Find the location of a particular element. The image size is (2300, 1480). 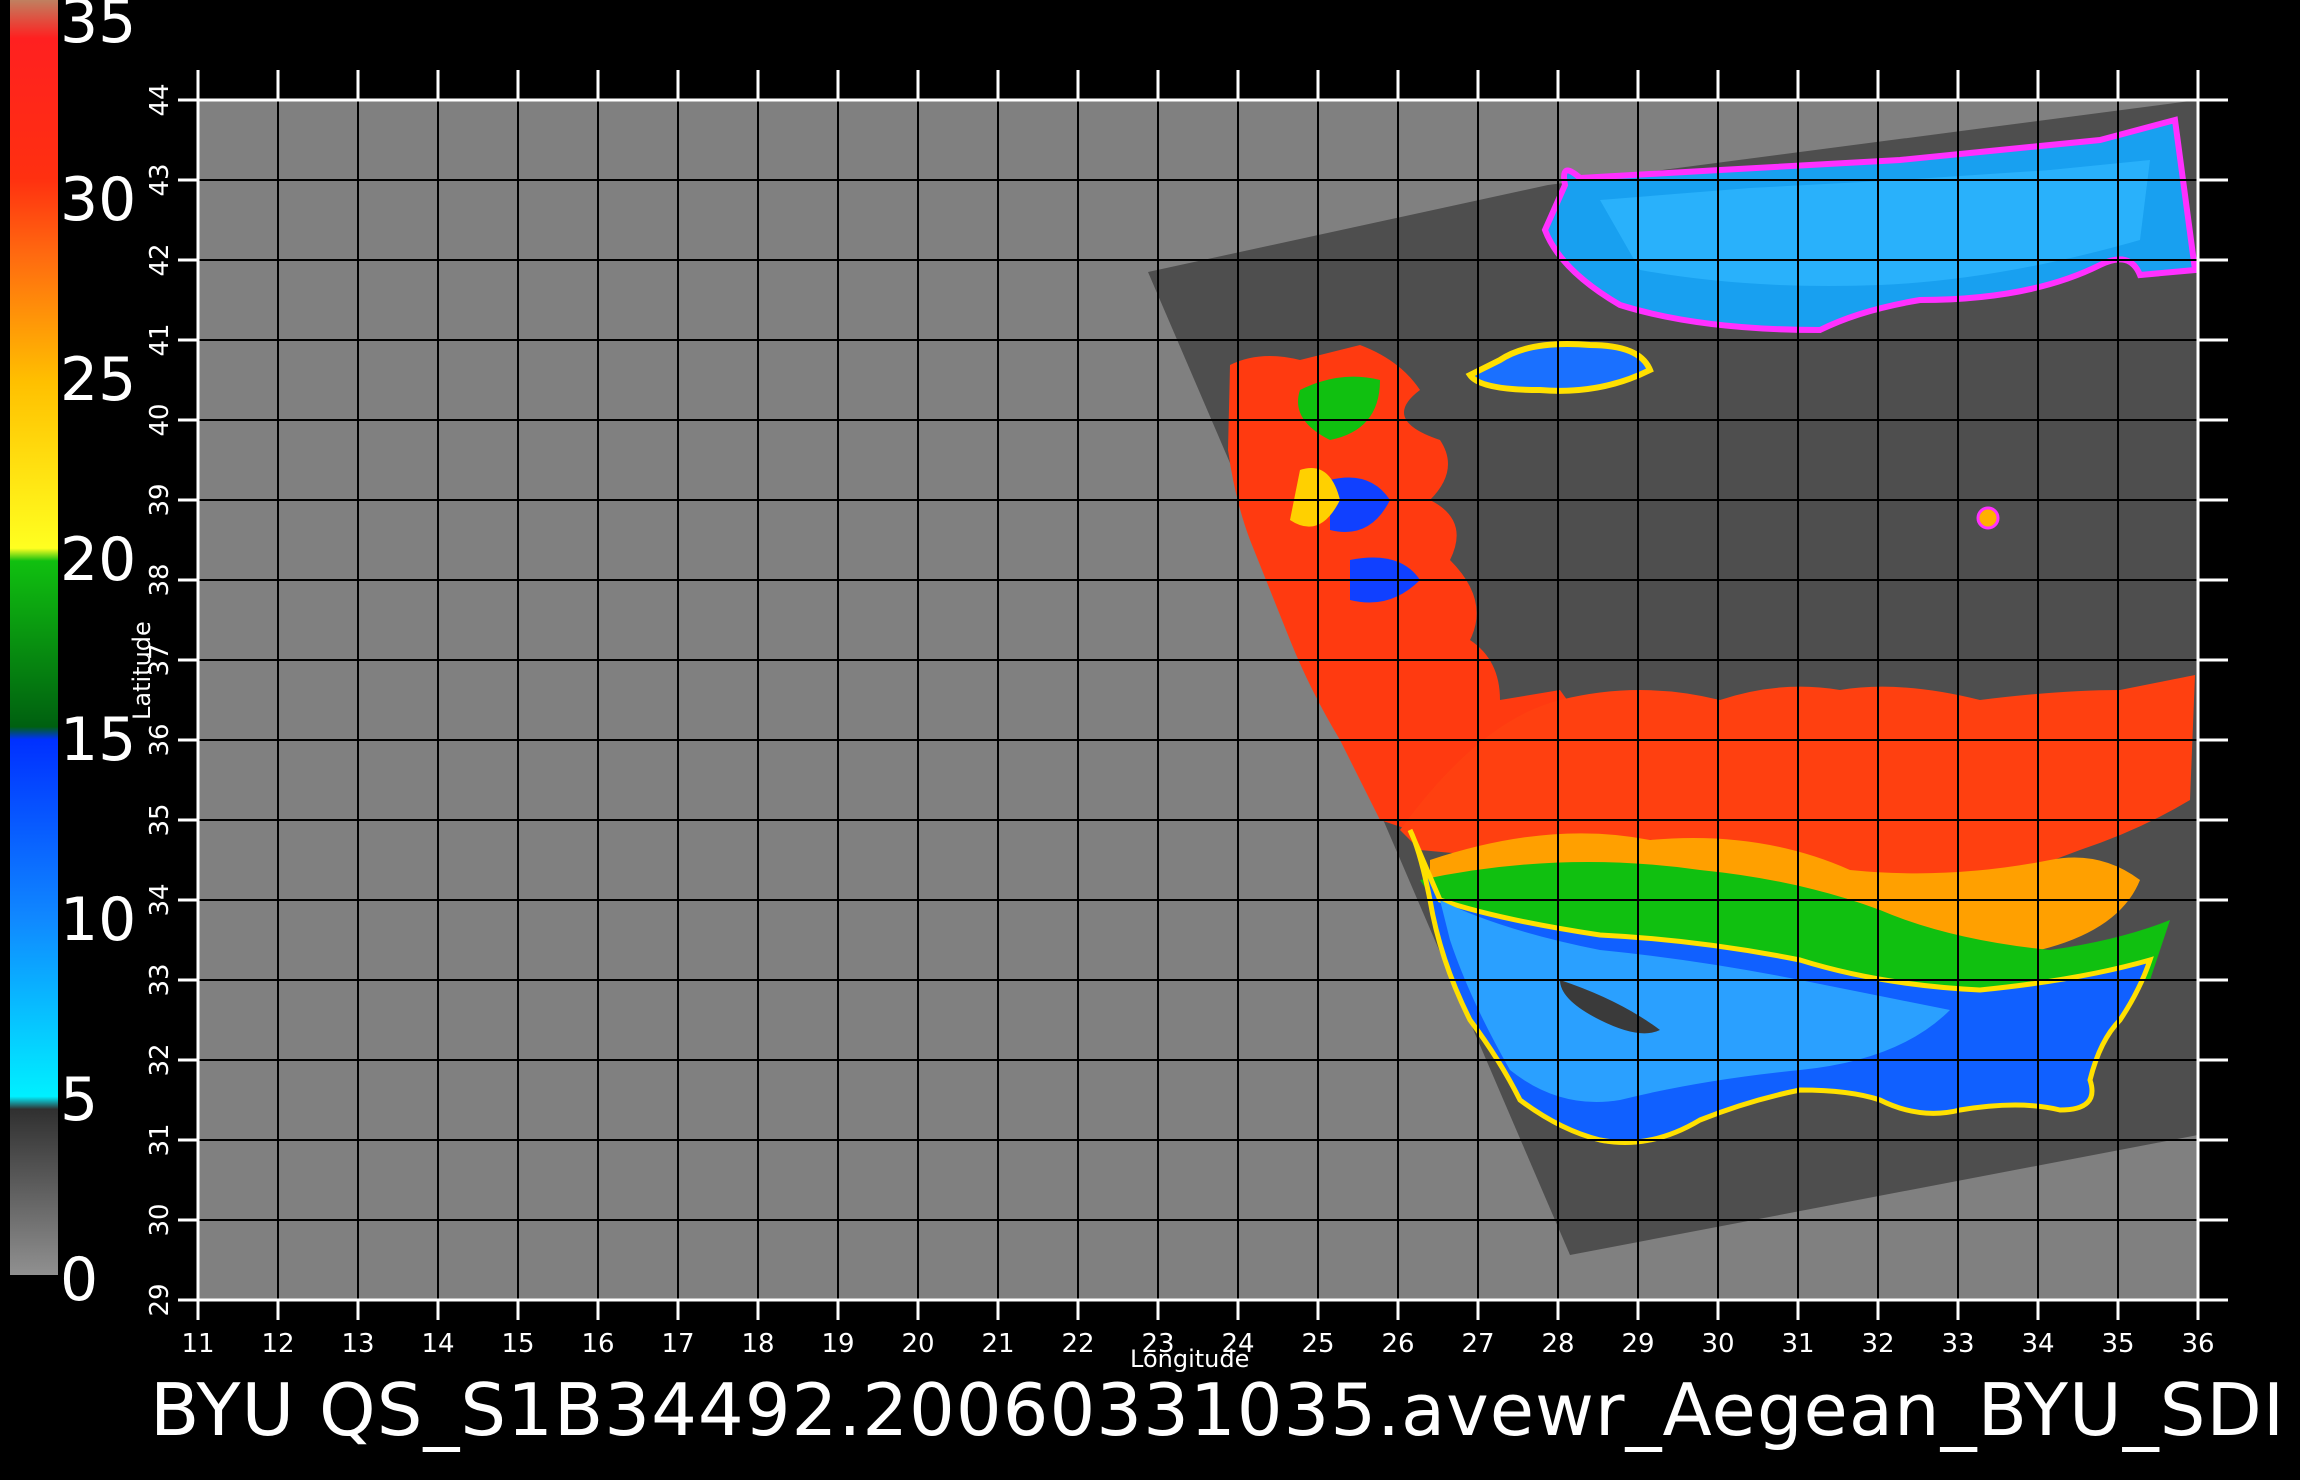

lon-tick-label: 26 is located at coordinates (1397, 1344).